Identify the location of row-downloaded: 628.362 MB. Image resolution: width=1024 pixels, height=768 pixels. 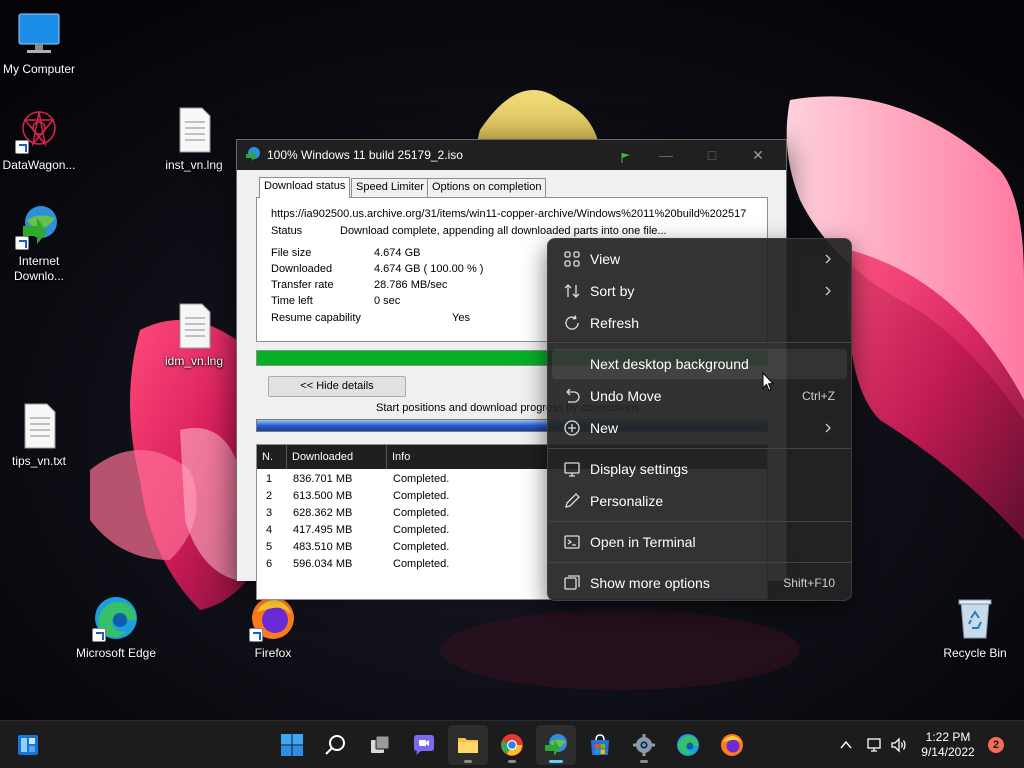
(323, 513).